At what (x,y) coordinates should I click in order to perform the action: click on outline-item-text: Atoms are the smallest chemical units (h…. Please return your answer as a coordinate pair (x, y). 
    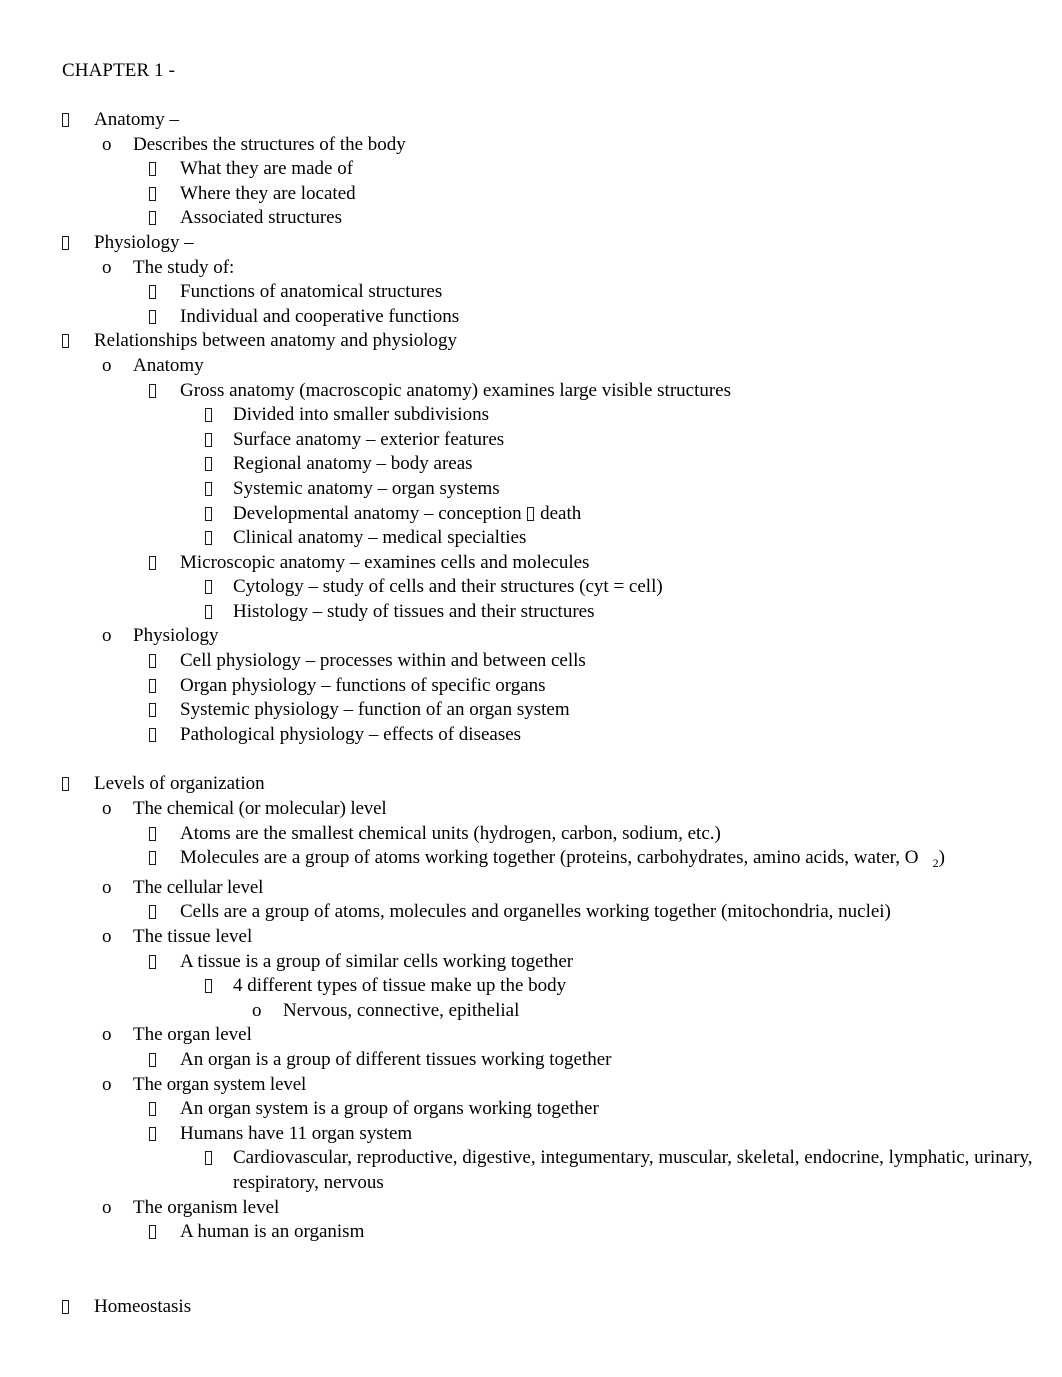
    Looking at the image, I should click on (450, 833).